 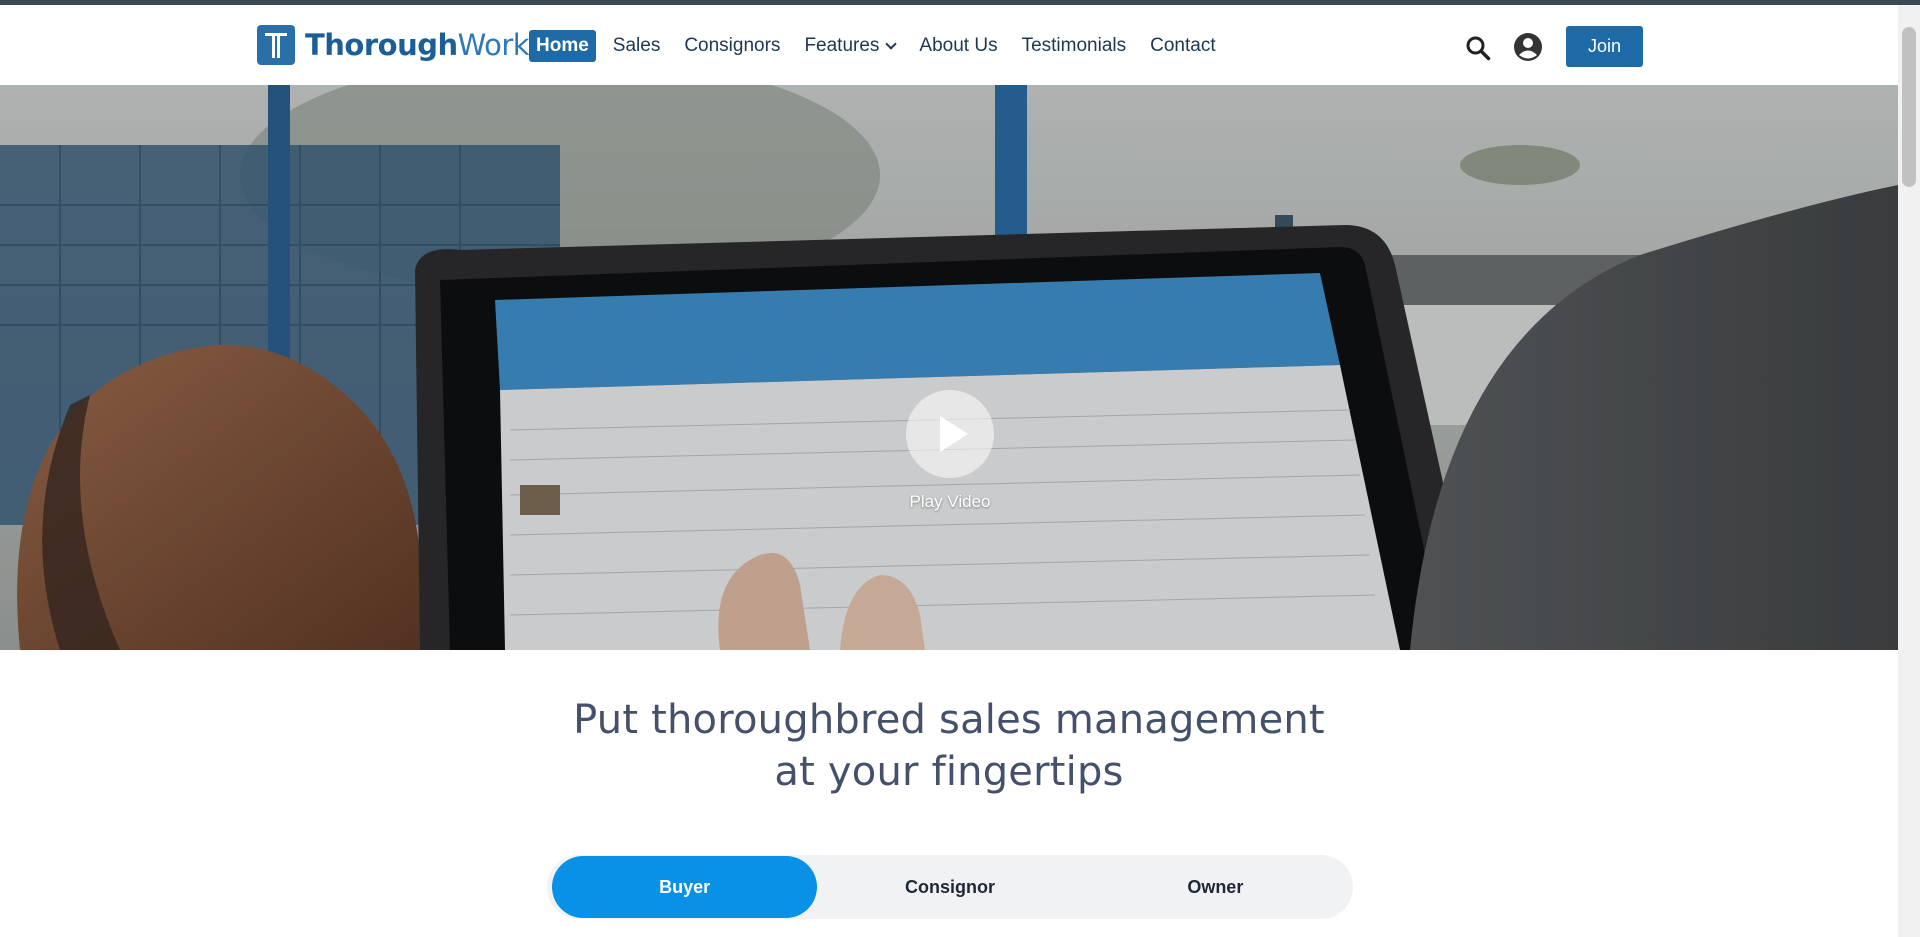 I want to click on logo-mark-icon, so click(x=276, y=45).